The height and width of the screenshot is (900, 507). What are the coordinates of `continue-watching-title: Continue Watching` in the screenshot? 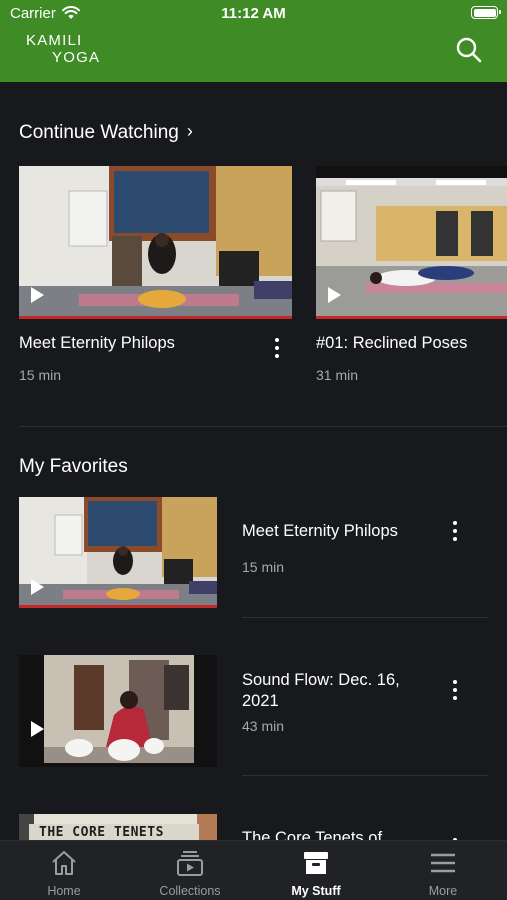 It's located at (99, 132).